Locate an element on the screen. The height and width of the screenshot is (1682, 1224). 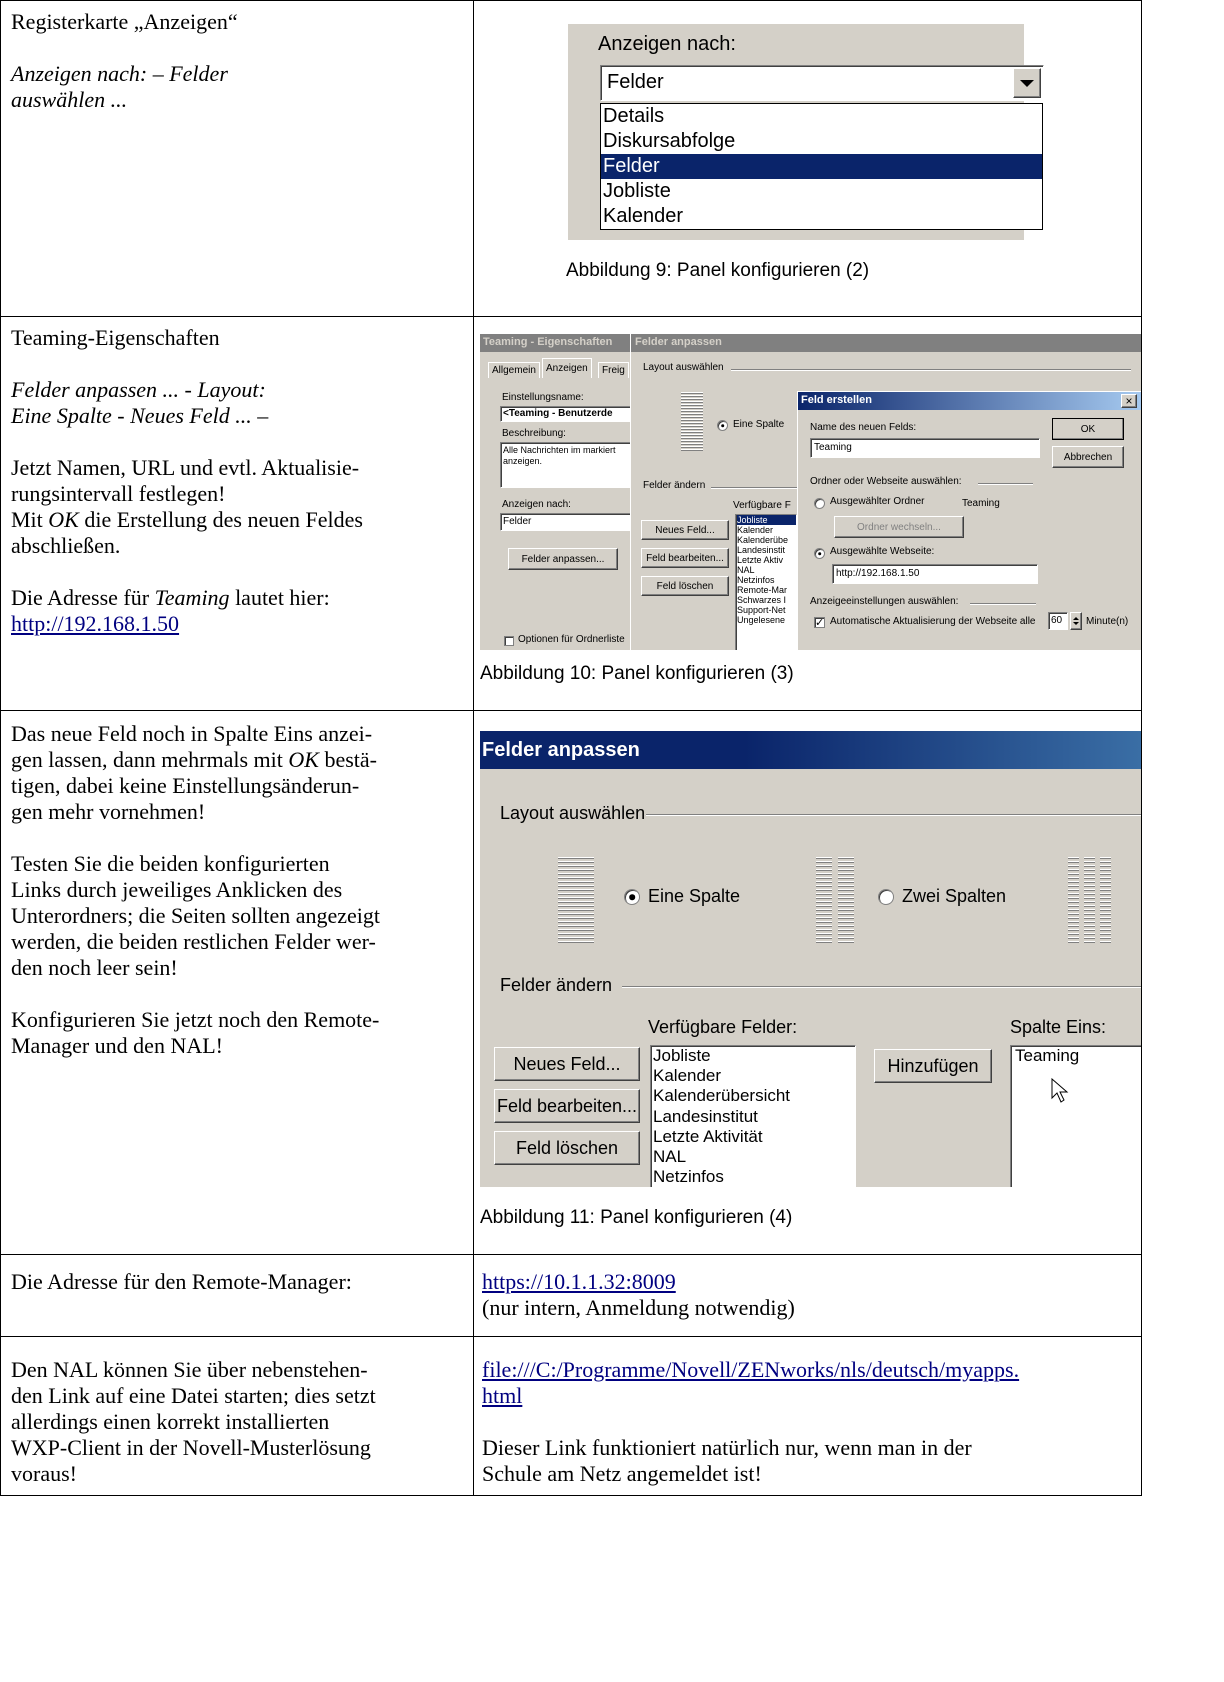
list-item: Ungelesene is located at coordinates (766, 620).